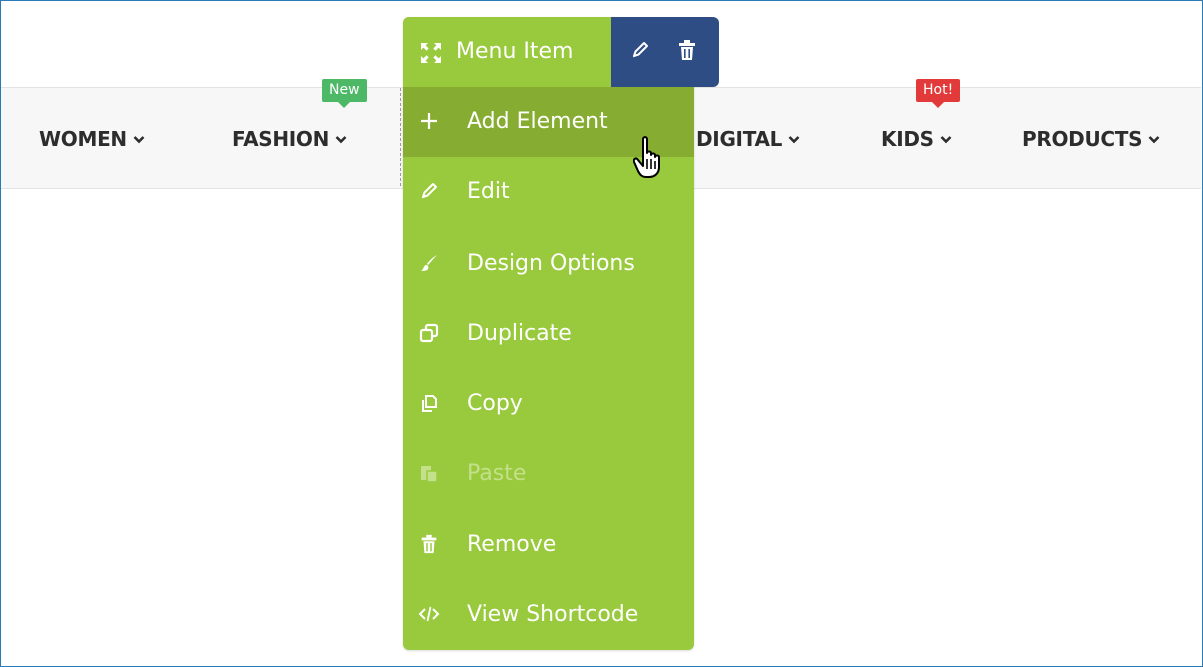 The image size is (1203, 667). I want to click on menu-item-label: Duplicate, so click(519, 333).